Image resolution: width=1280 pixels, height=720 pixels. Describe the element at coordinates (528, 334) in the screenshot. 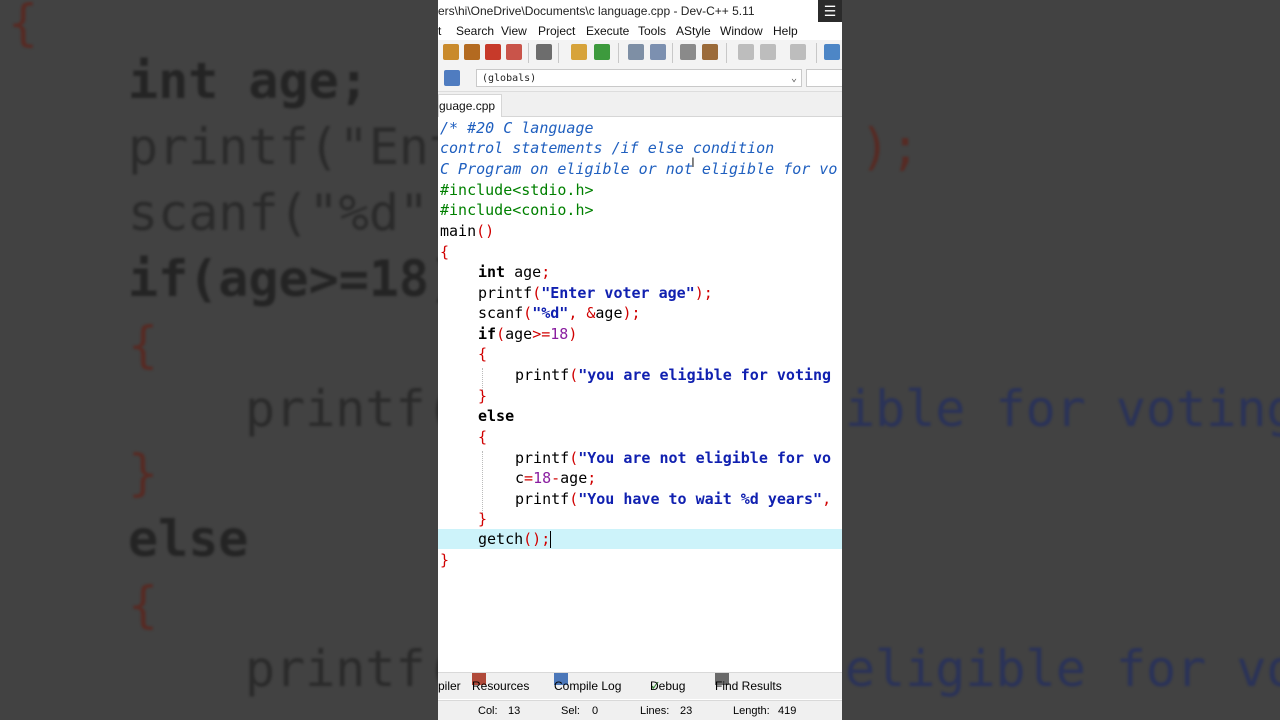

I see `code-line-11: if(age>=18)` at that location.